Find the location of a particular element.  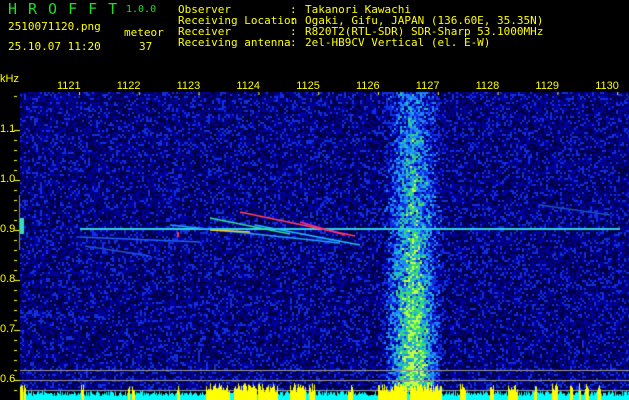

filename: 2510071120.png is located at coordinates (54, 26).